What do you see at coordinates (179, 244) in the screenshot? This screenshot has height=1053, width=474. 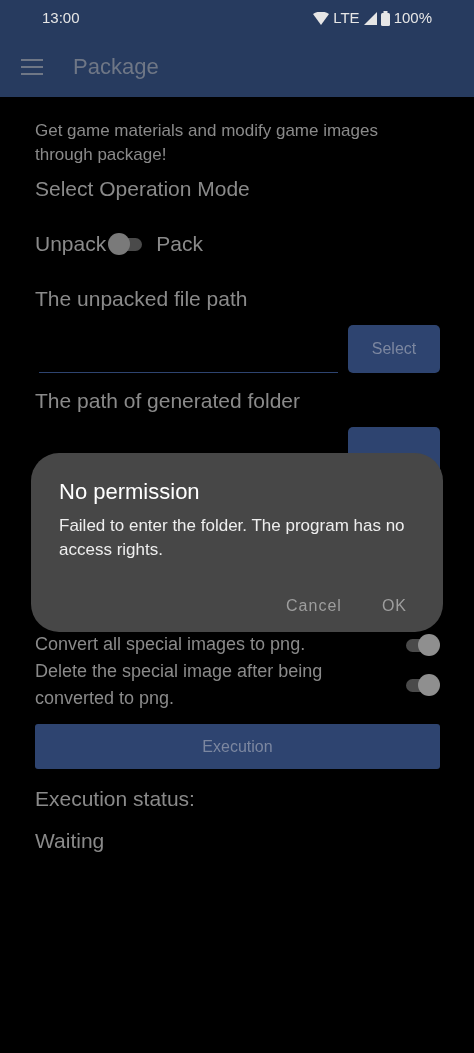 I see `mode-label: Pack` at bounding box center [179, 244].